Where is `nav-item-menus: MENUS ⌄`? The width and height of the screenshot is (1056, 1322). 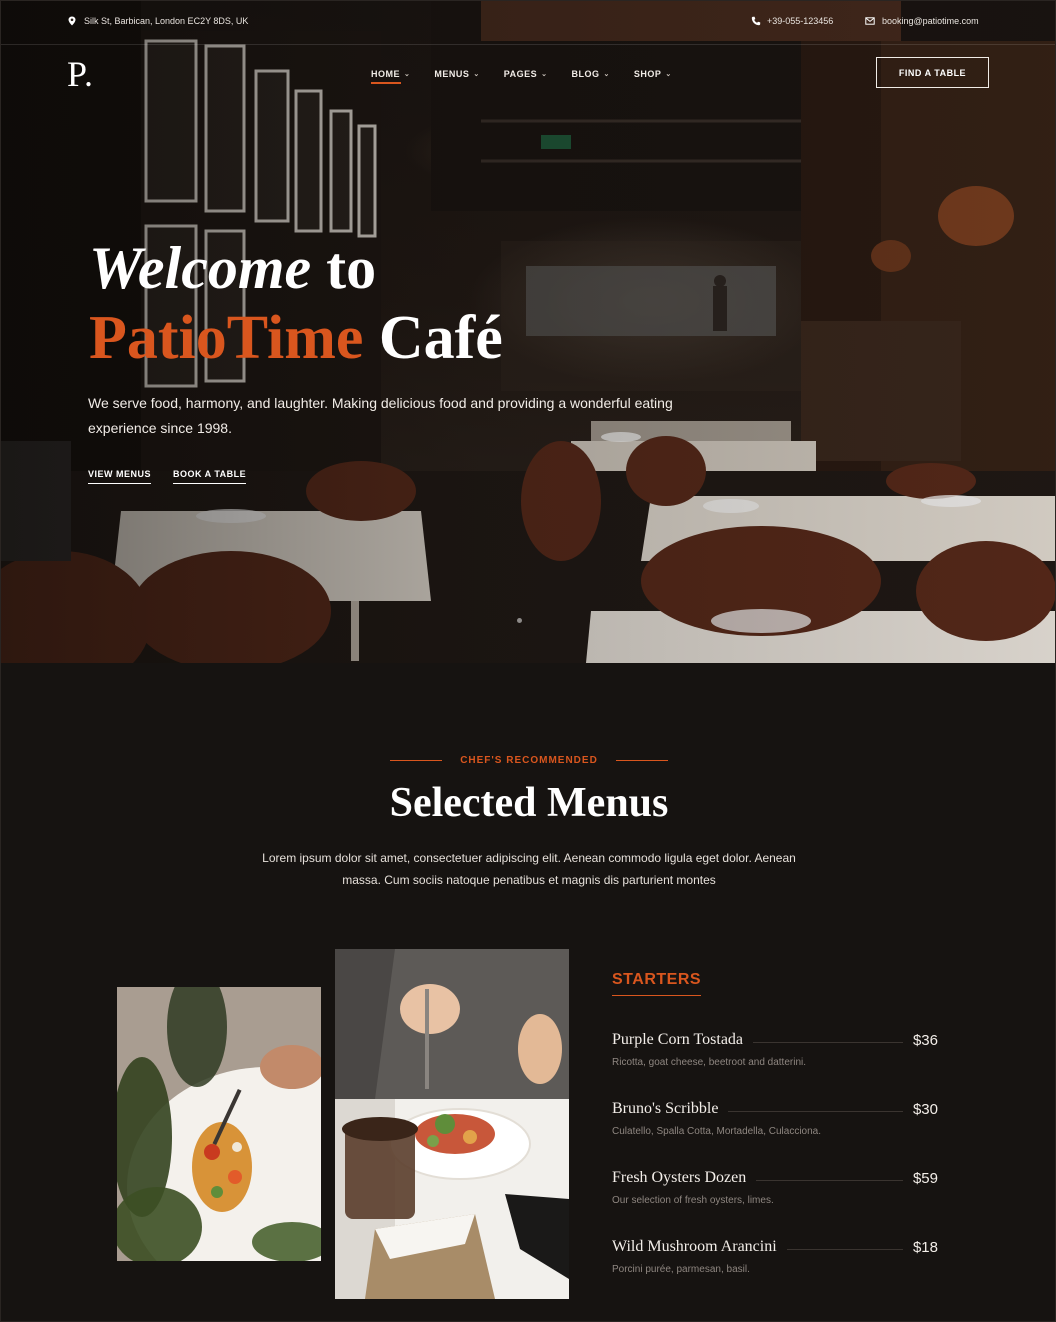 nav-item-menus: MENUS ⌄ is located at coordinates (456, 74).